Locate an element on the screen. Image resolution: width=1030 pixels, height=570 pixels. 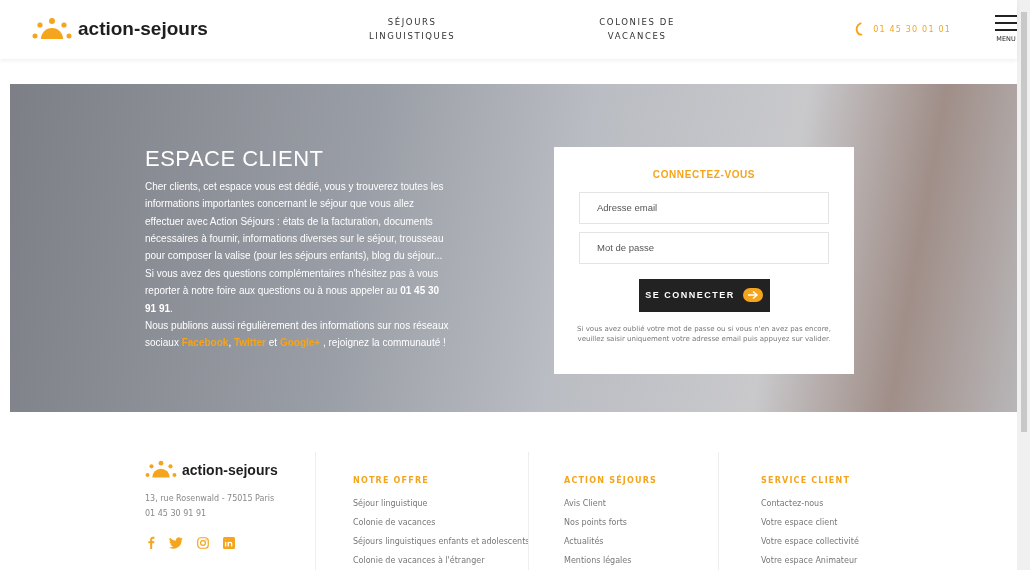
connect-button: SE CONNECTER is located at coordinates (704, 295).